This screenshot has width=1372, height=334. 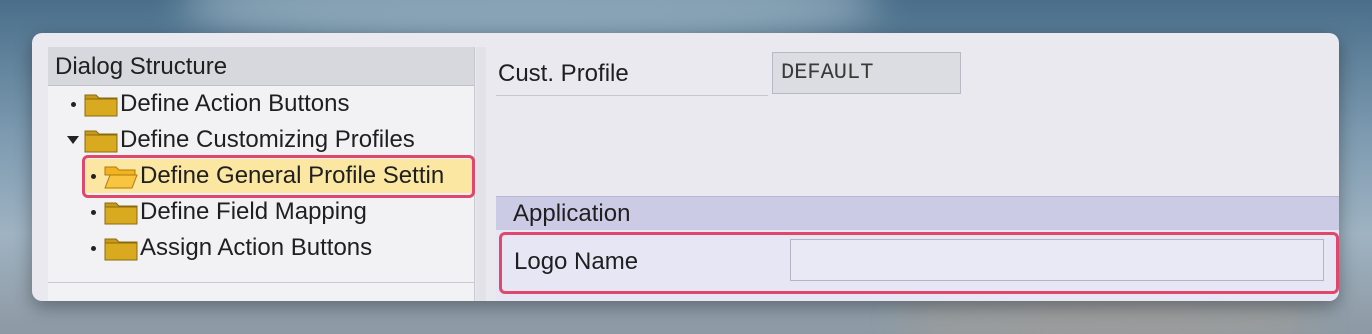 I want to click on logo-name-input, so click(x=1057, y=260).